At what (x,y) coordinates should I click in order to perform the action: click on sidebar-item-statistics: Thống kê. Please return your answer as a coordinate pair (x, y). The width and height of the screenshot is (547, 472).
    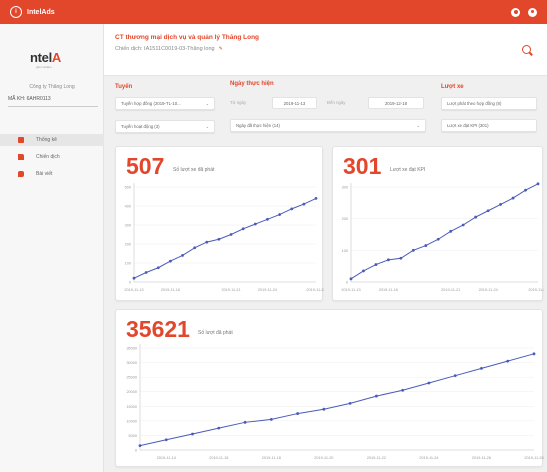
    Looking at the image, I should click on (52, 140).